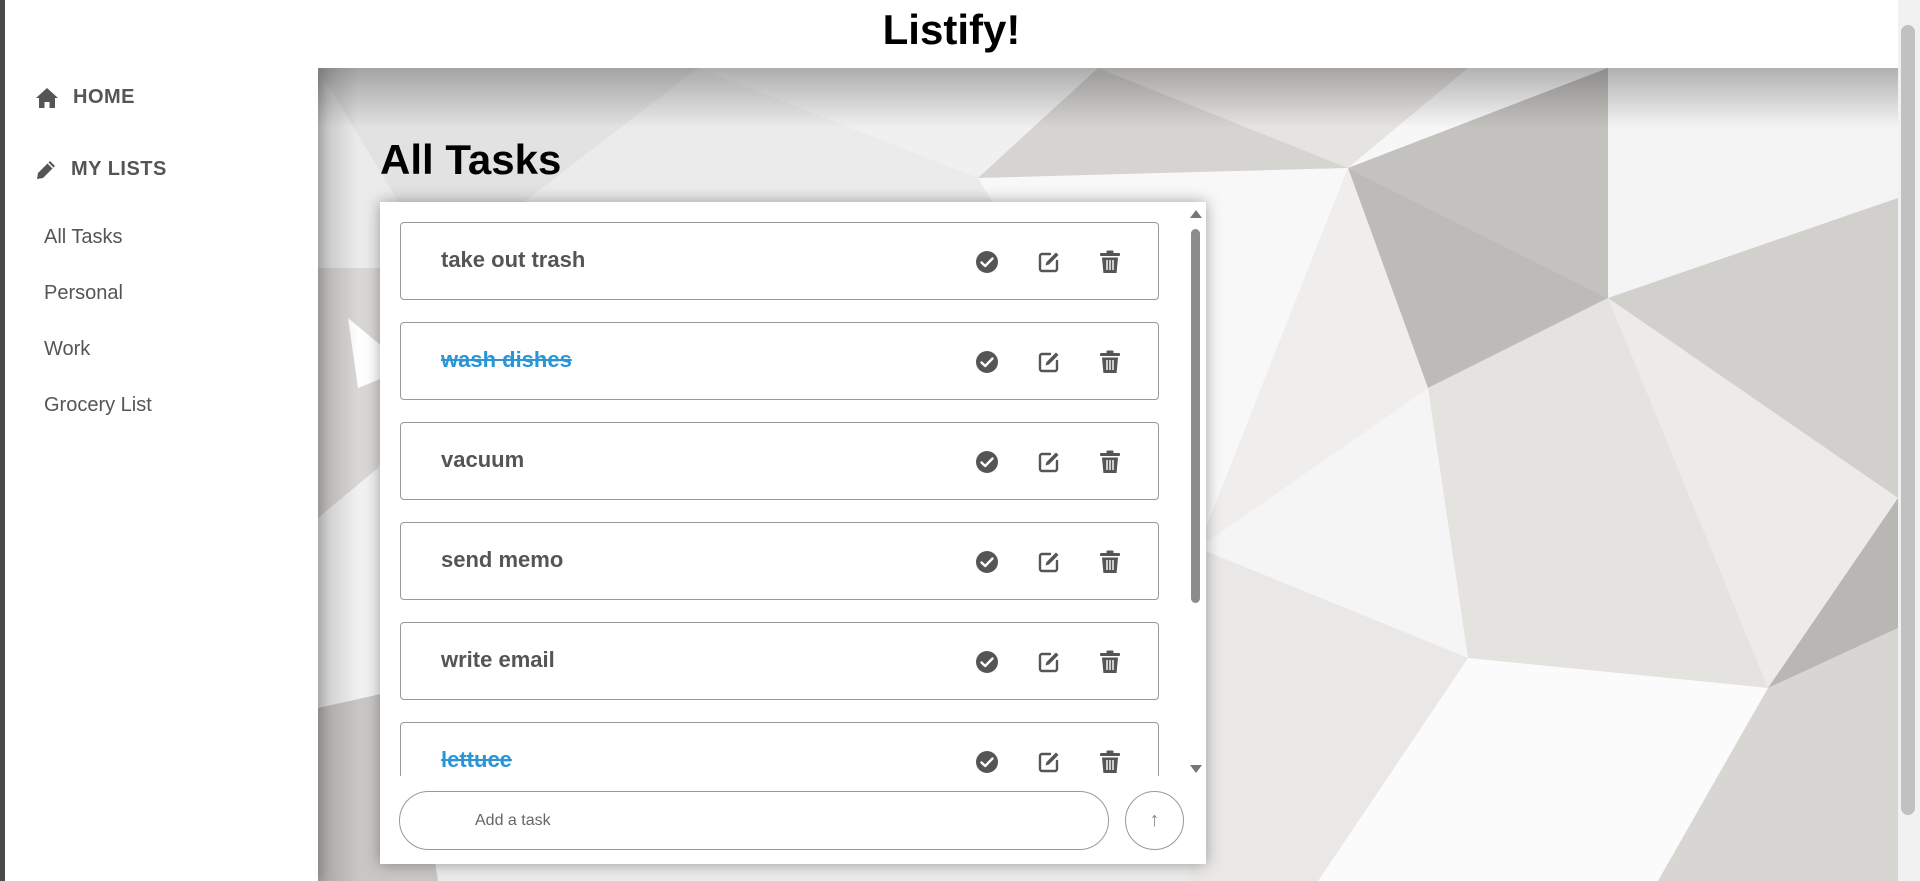 This screenshot has height=881, width=1920. What do you see at coordinates (104, 97) in the screenshot?
I see `nav-home-label: HOME` at bounding box center [104, 97].